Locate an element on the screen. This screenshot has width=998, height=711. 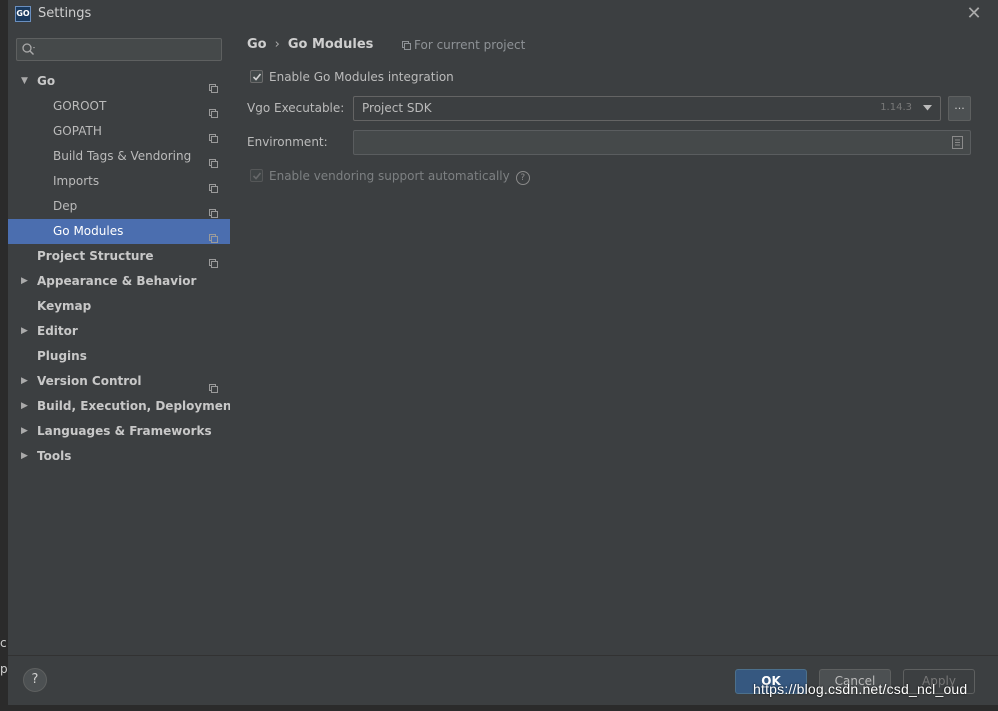
sidebar-item-languages-frameworks: ▶ Languages & Frameworks is located at coordinates (119, 431).